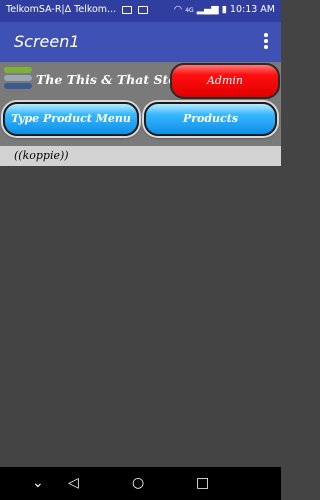 This screenshot has width=320, height=500. What do you see at coordinates (140, 156) in the screenshot?
I see `section-header: ((koppie))` at bounding box center [140, 156].